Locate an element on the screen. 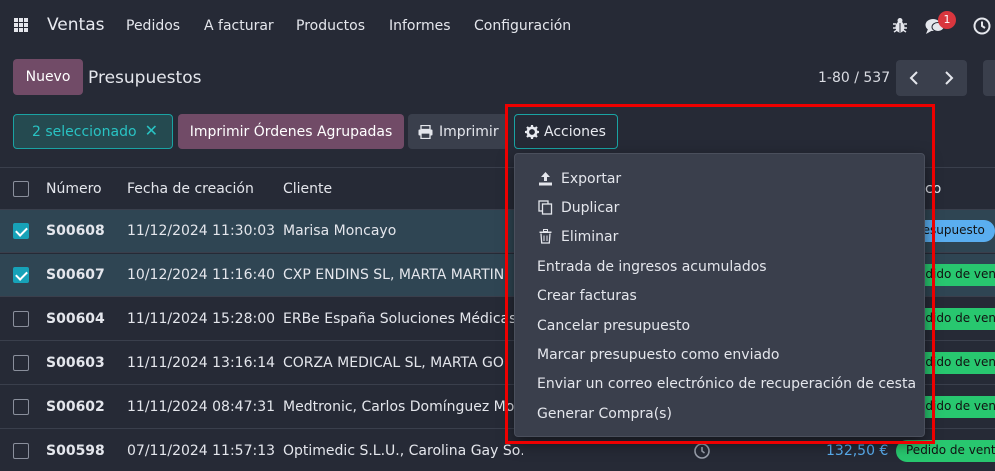 Image resolution: width=995 pixels, height=471 pixels. menu-item-eliminar: Eliminar is located at coordinates (719, 236).